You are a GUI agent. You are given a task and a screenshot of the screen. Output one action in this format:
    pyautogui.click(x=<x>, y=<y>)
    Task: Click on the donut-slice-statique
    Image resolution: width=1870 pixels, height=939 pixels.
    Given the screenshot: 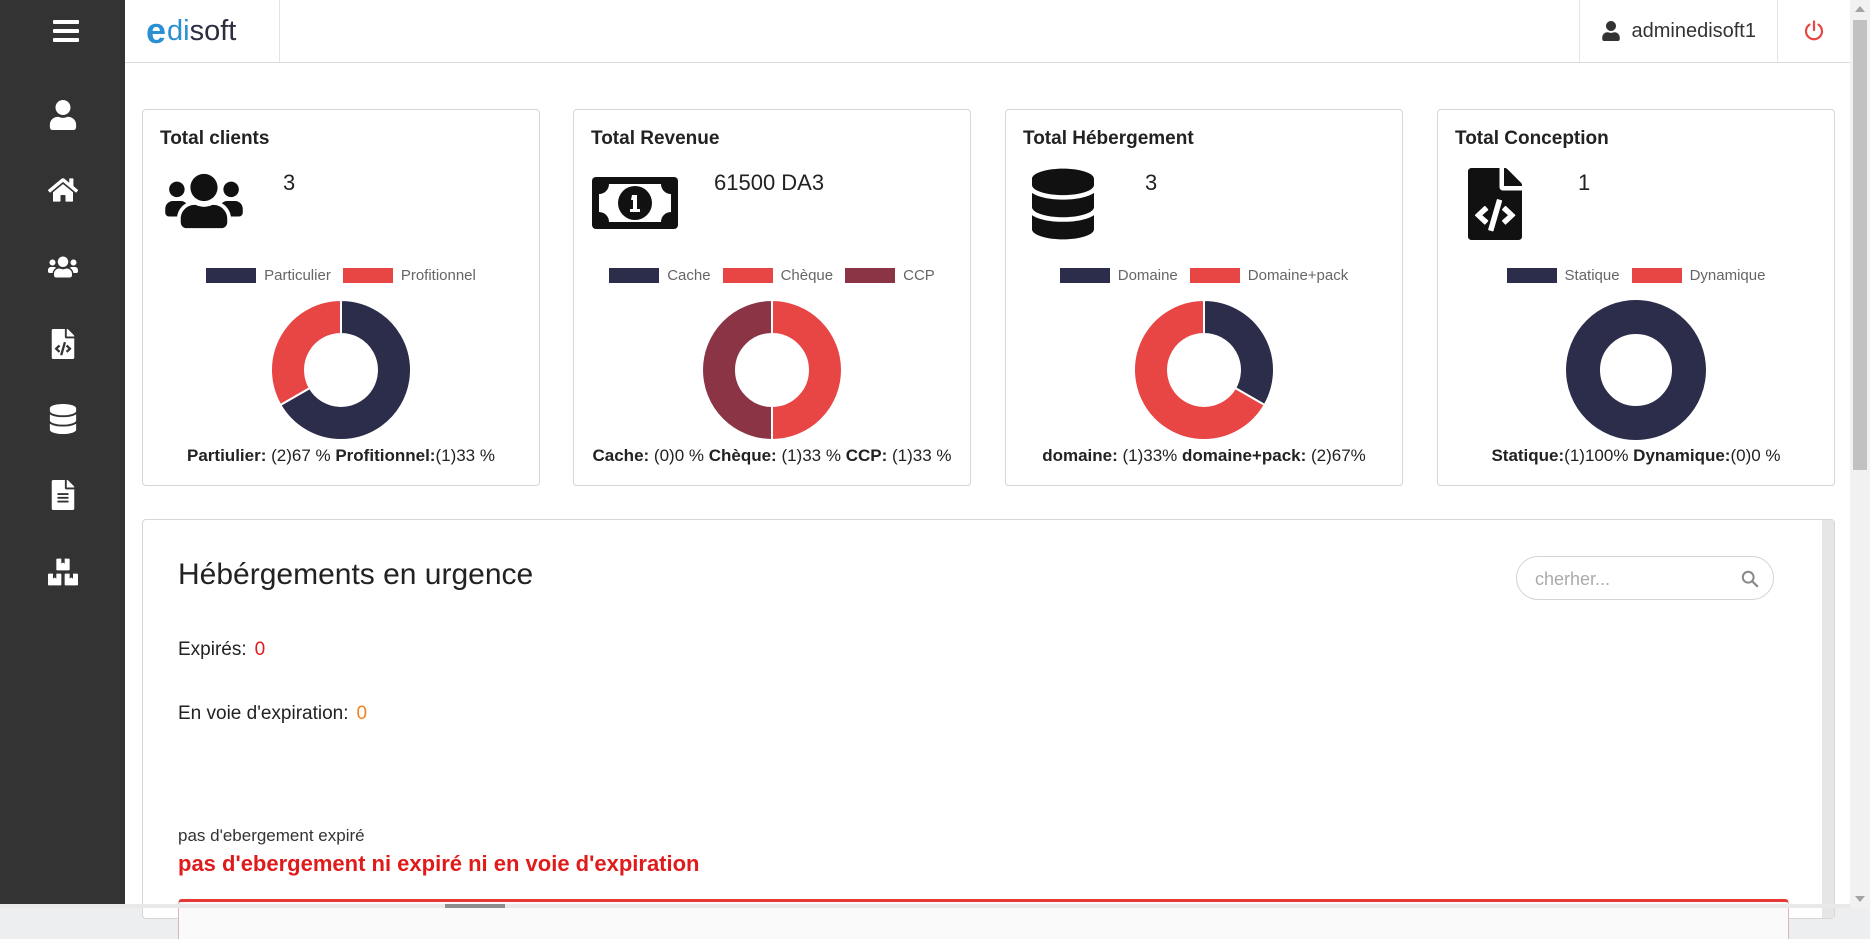 What is the action you would take?
    pyautogui.click(x=1636, y=370)
    